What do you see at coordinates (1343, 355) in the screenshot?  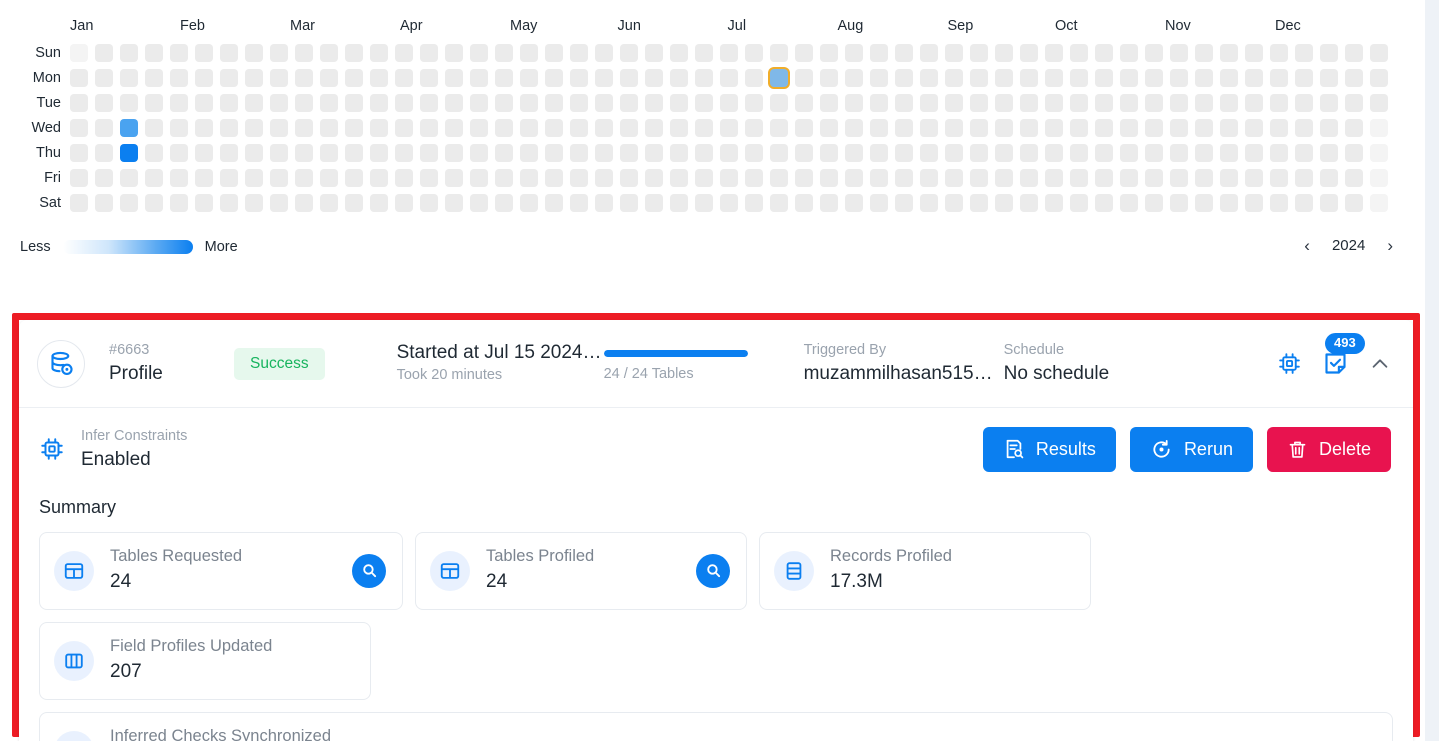 I see `inferred-checks-indicator: 493` at bounding box center [1343, 355].